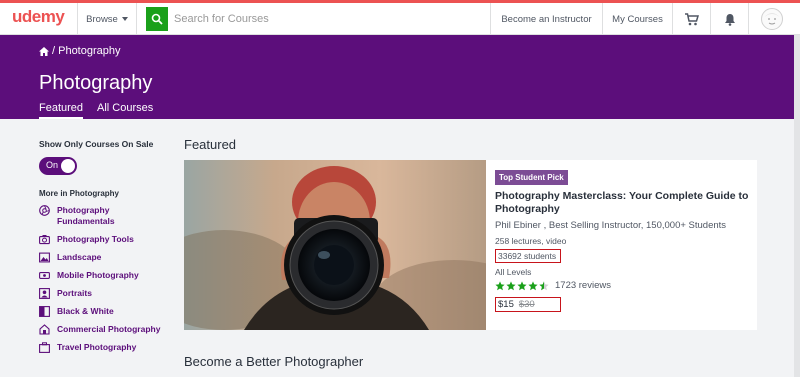  I want to click on breadcrumb-current: / Photography, so click(86, 51).